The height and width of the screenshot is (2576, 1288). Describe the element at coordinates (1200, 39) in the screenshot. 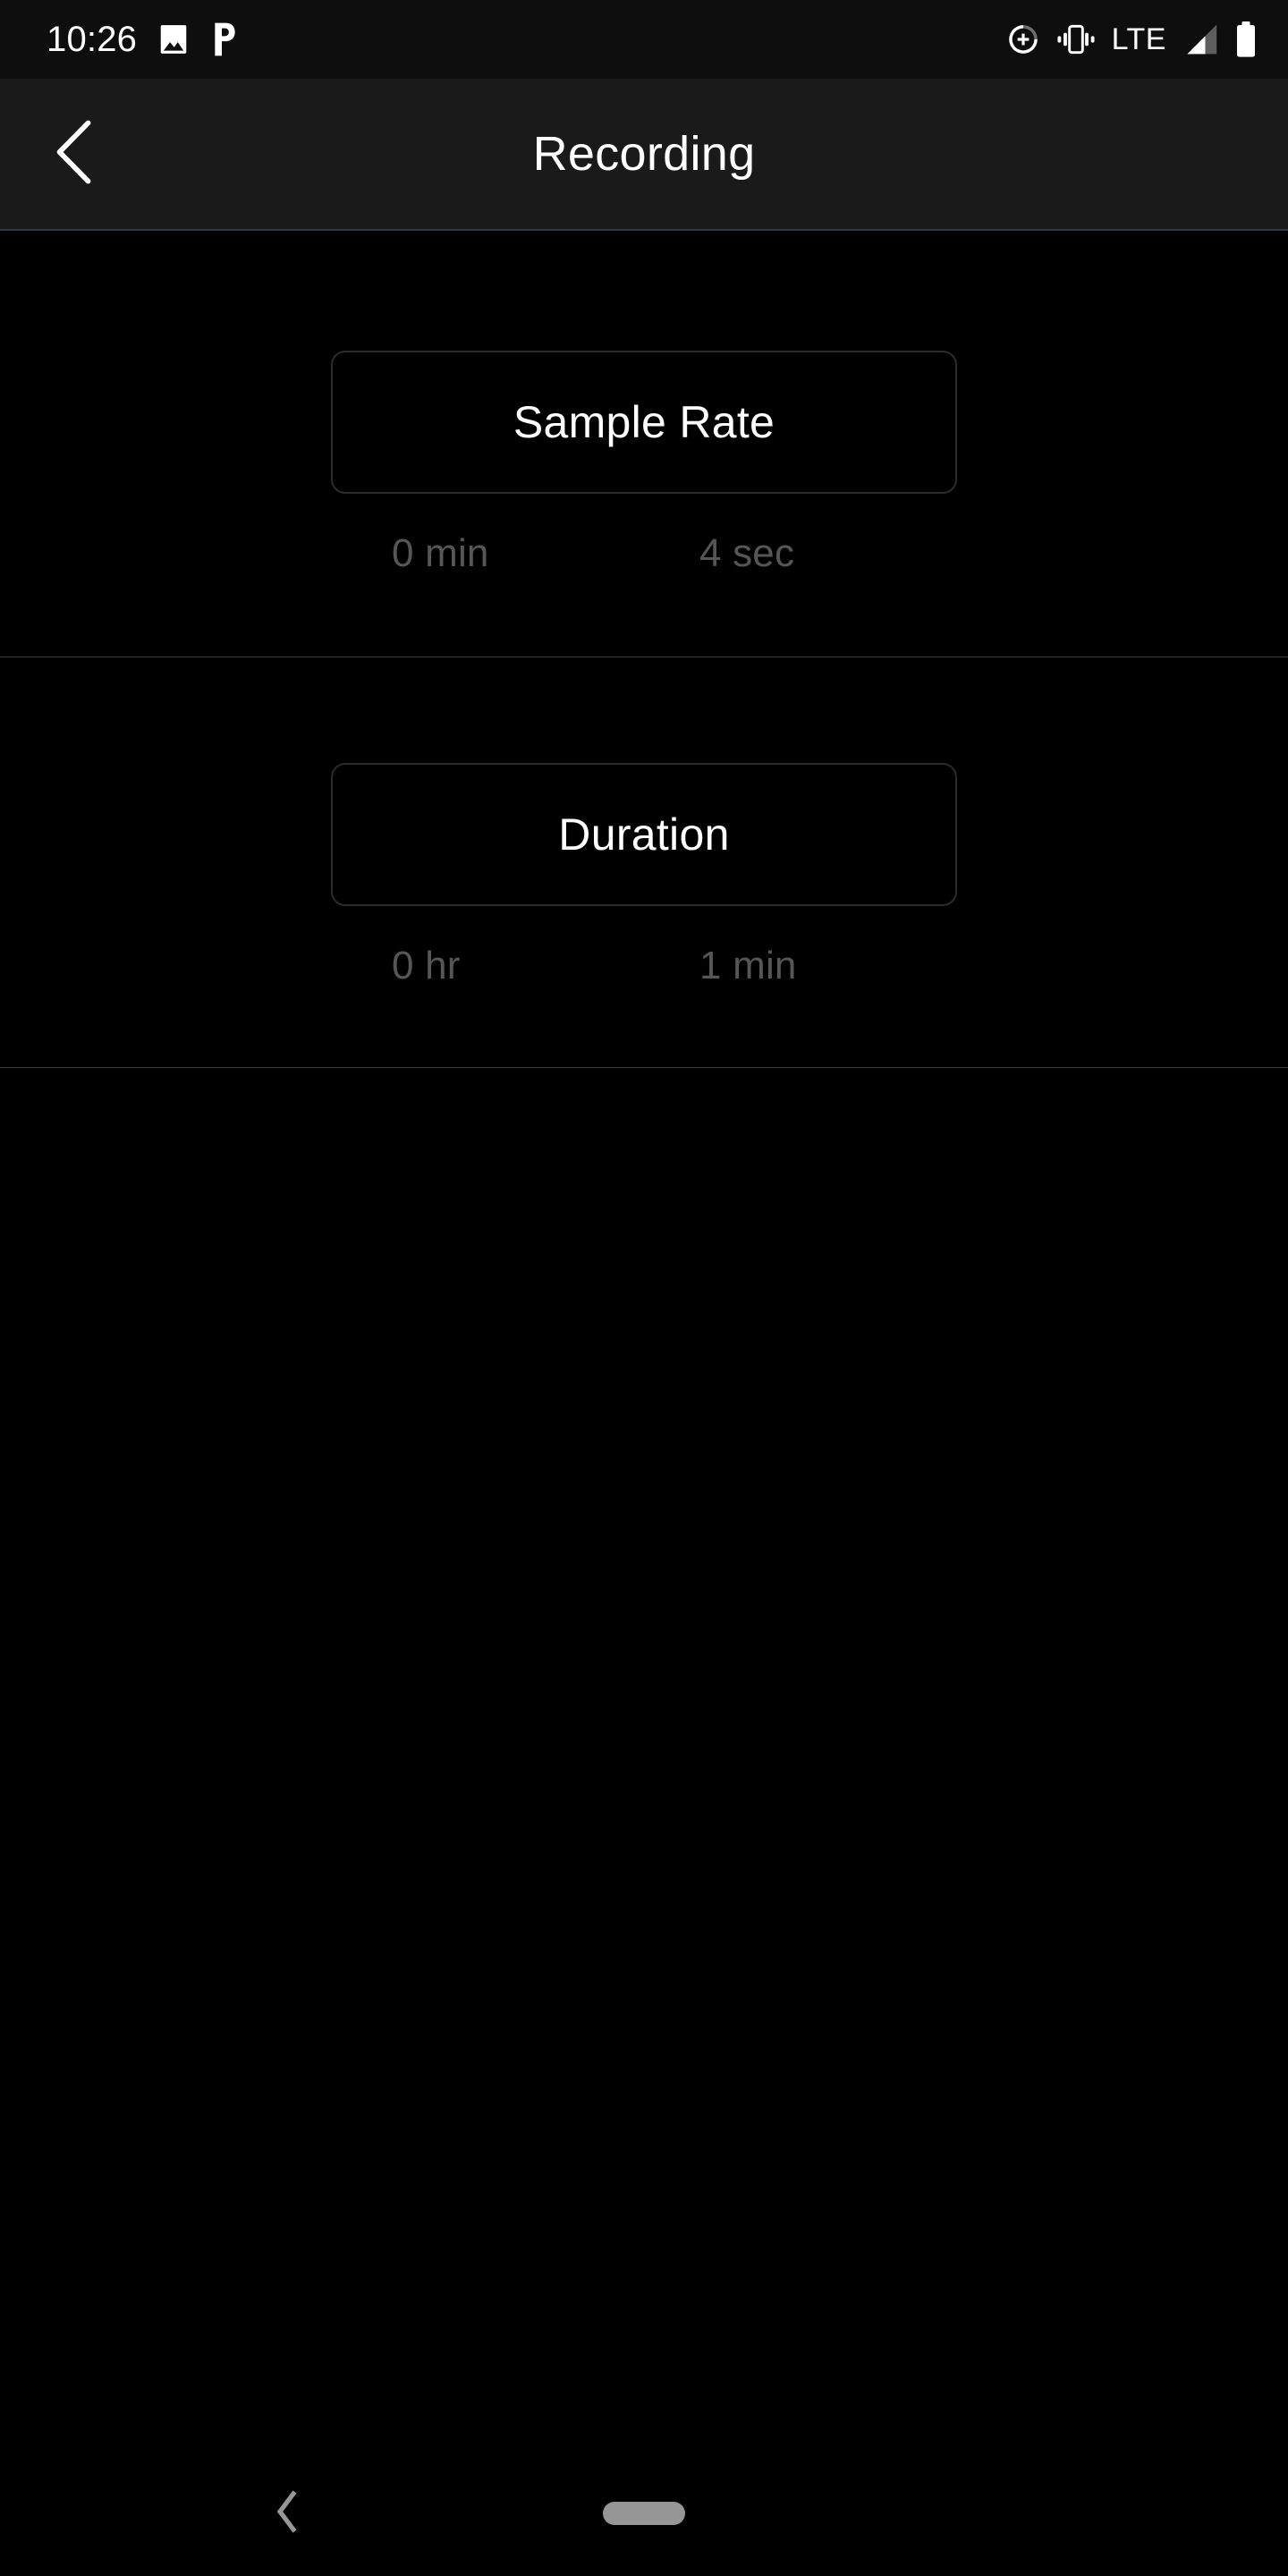

I see `signal-bars-icon` at that location.